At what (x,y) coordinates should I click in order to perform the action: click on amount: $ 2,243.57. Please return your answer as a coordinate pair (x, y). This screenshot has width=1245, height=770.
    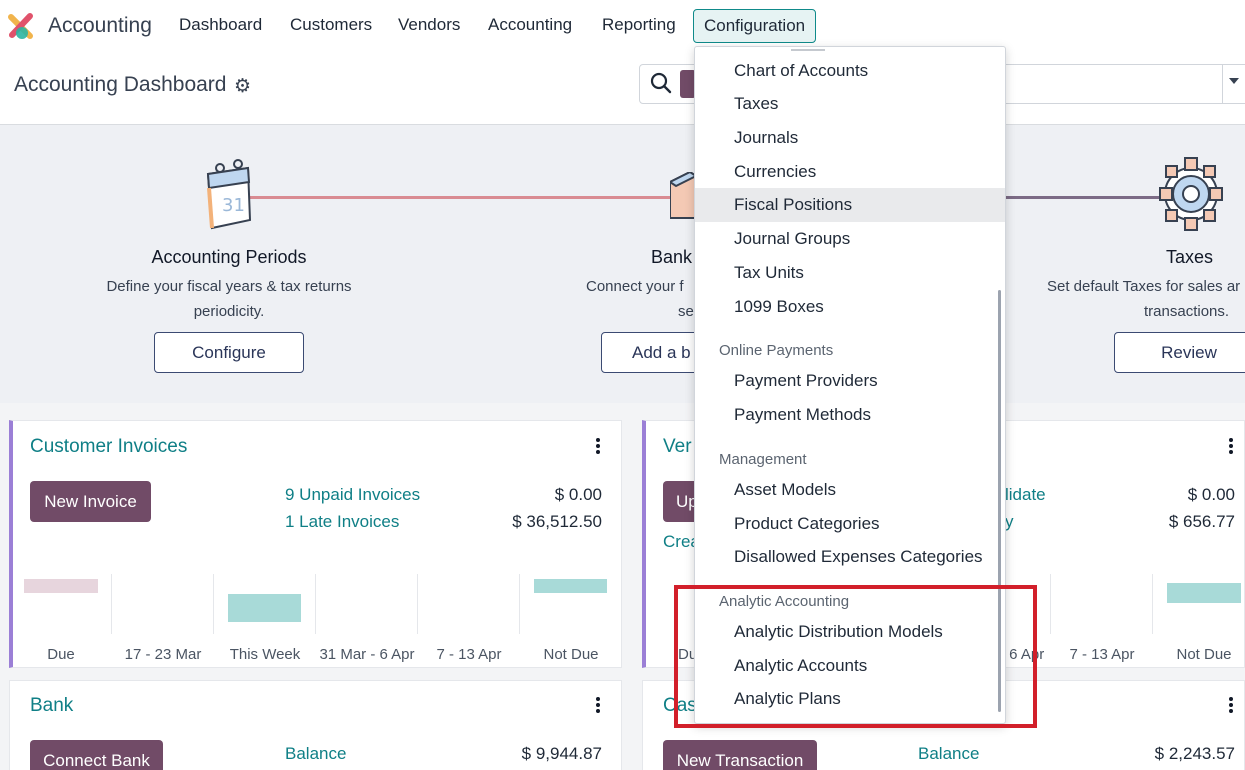
    Looking at the image, I should click on (1194, 753).